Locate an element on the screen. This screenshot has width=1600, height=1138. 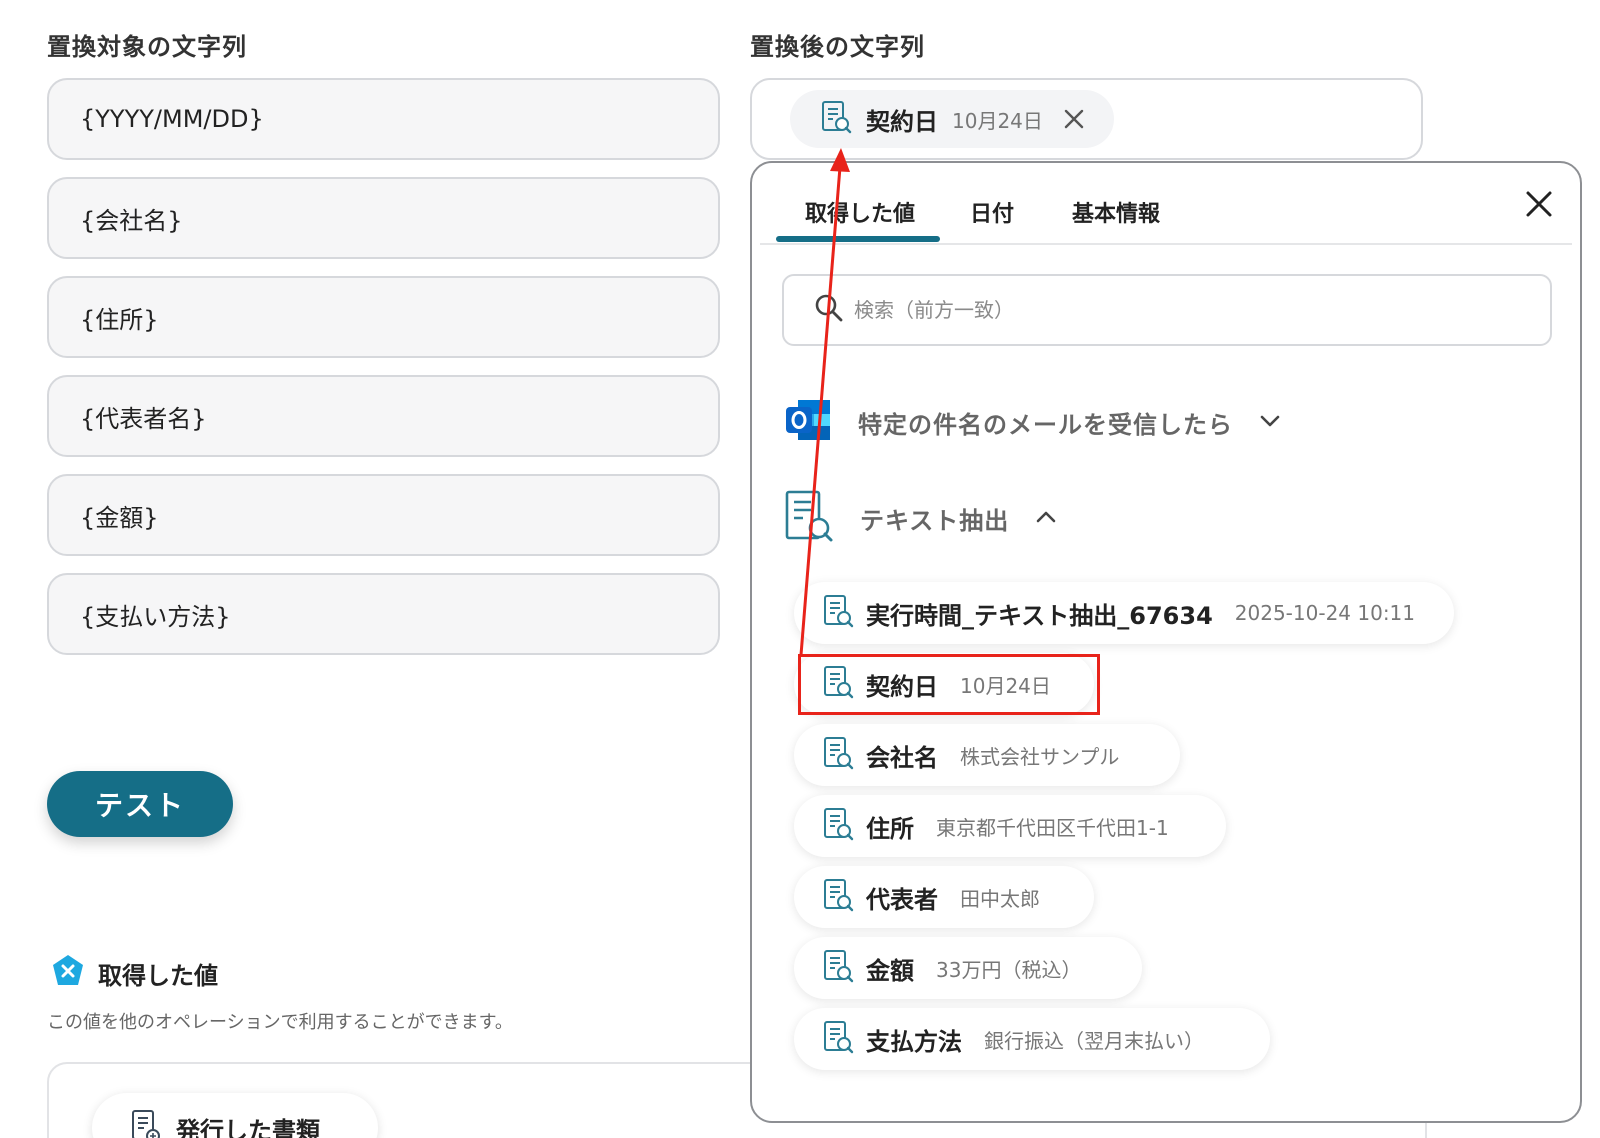
close-icon is located at coordinates (1539, 206).